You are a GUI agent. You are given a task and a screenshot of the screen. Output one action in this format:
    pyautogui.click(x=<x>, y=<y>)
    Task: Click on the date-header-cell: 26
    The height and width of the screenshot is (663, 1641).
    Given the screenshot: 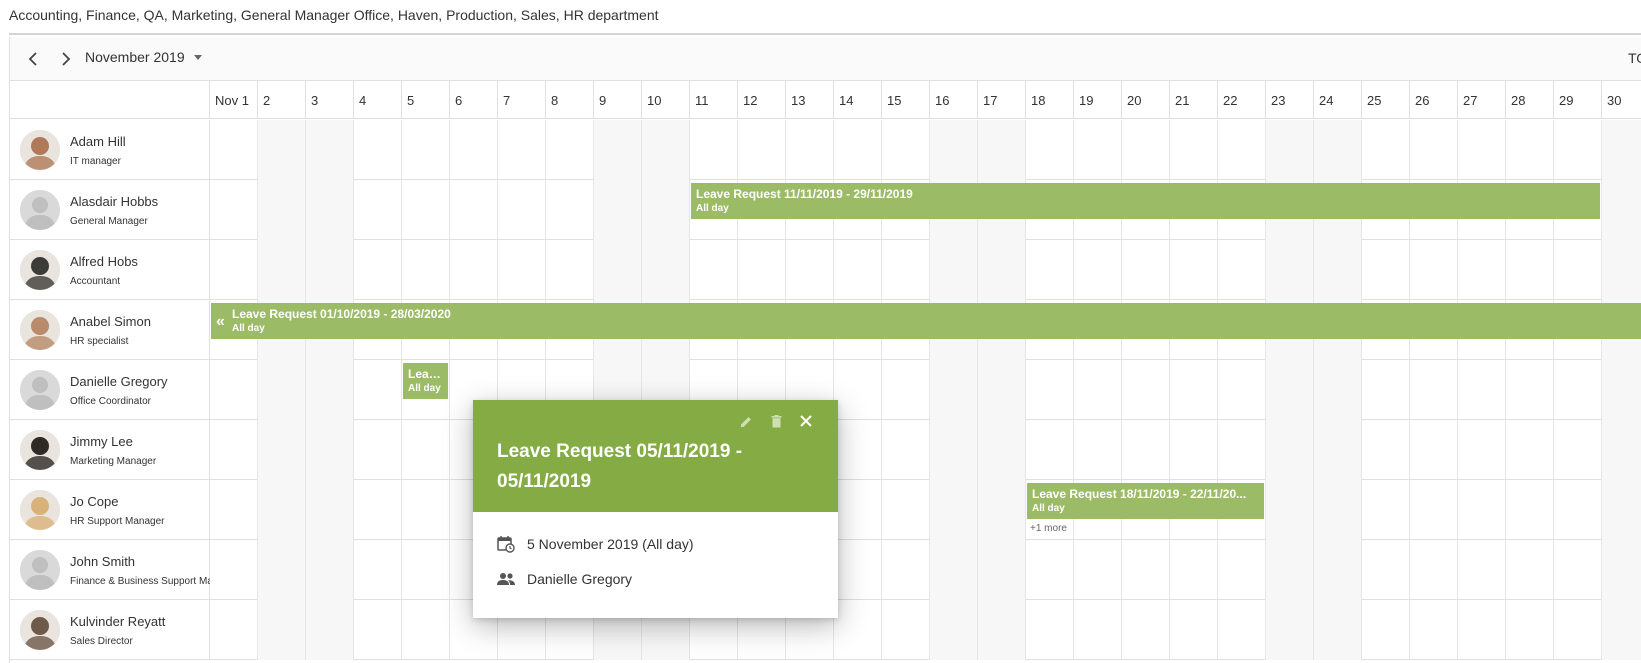 What is the action you would take?
    pyautogui.click(x=1434, y=100)
    